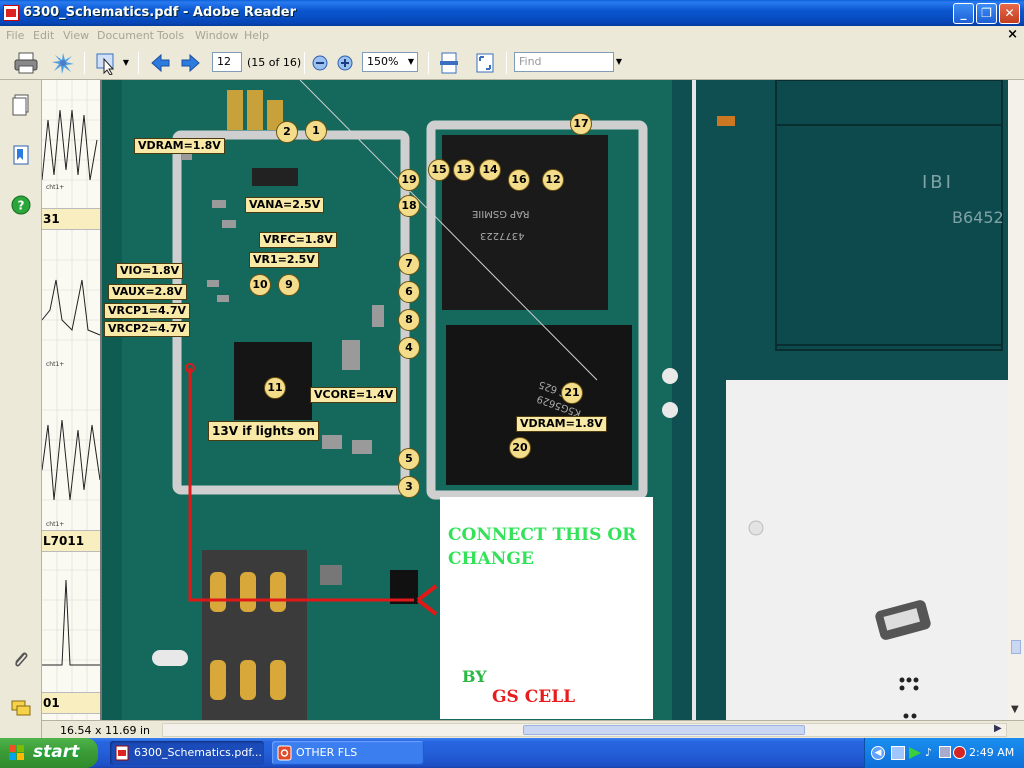  Describe the element at coordinates (411, 62) in the screenshot. I see `zoom-dropdown-icon: ▼` at that location.